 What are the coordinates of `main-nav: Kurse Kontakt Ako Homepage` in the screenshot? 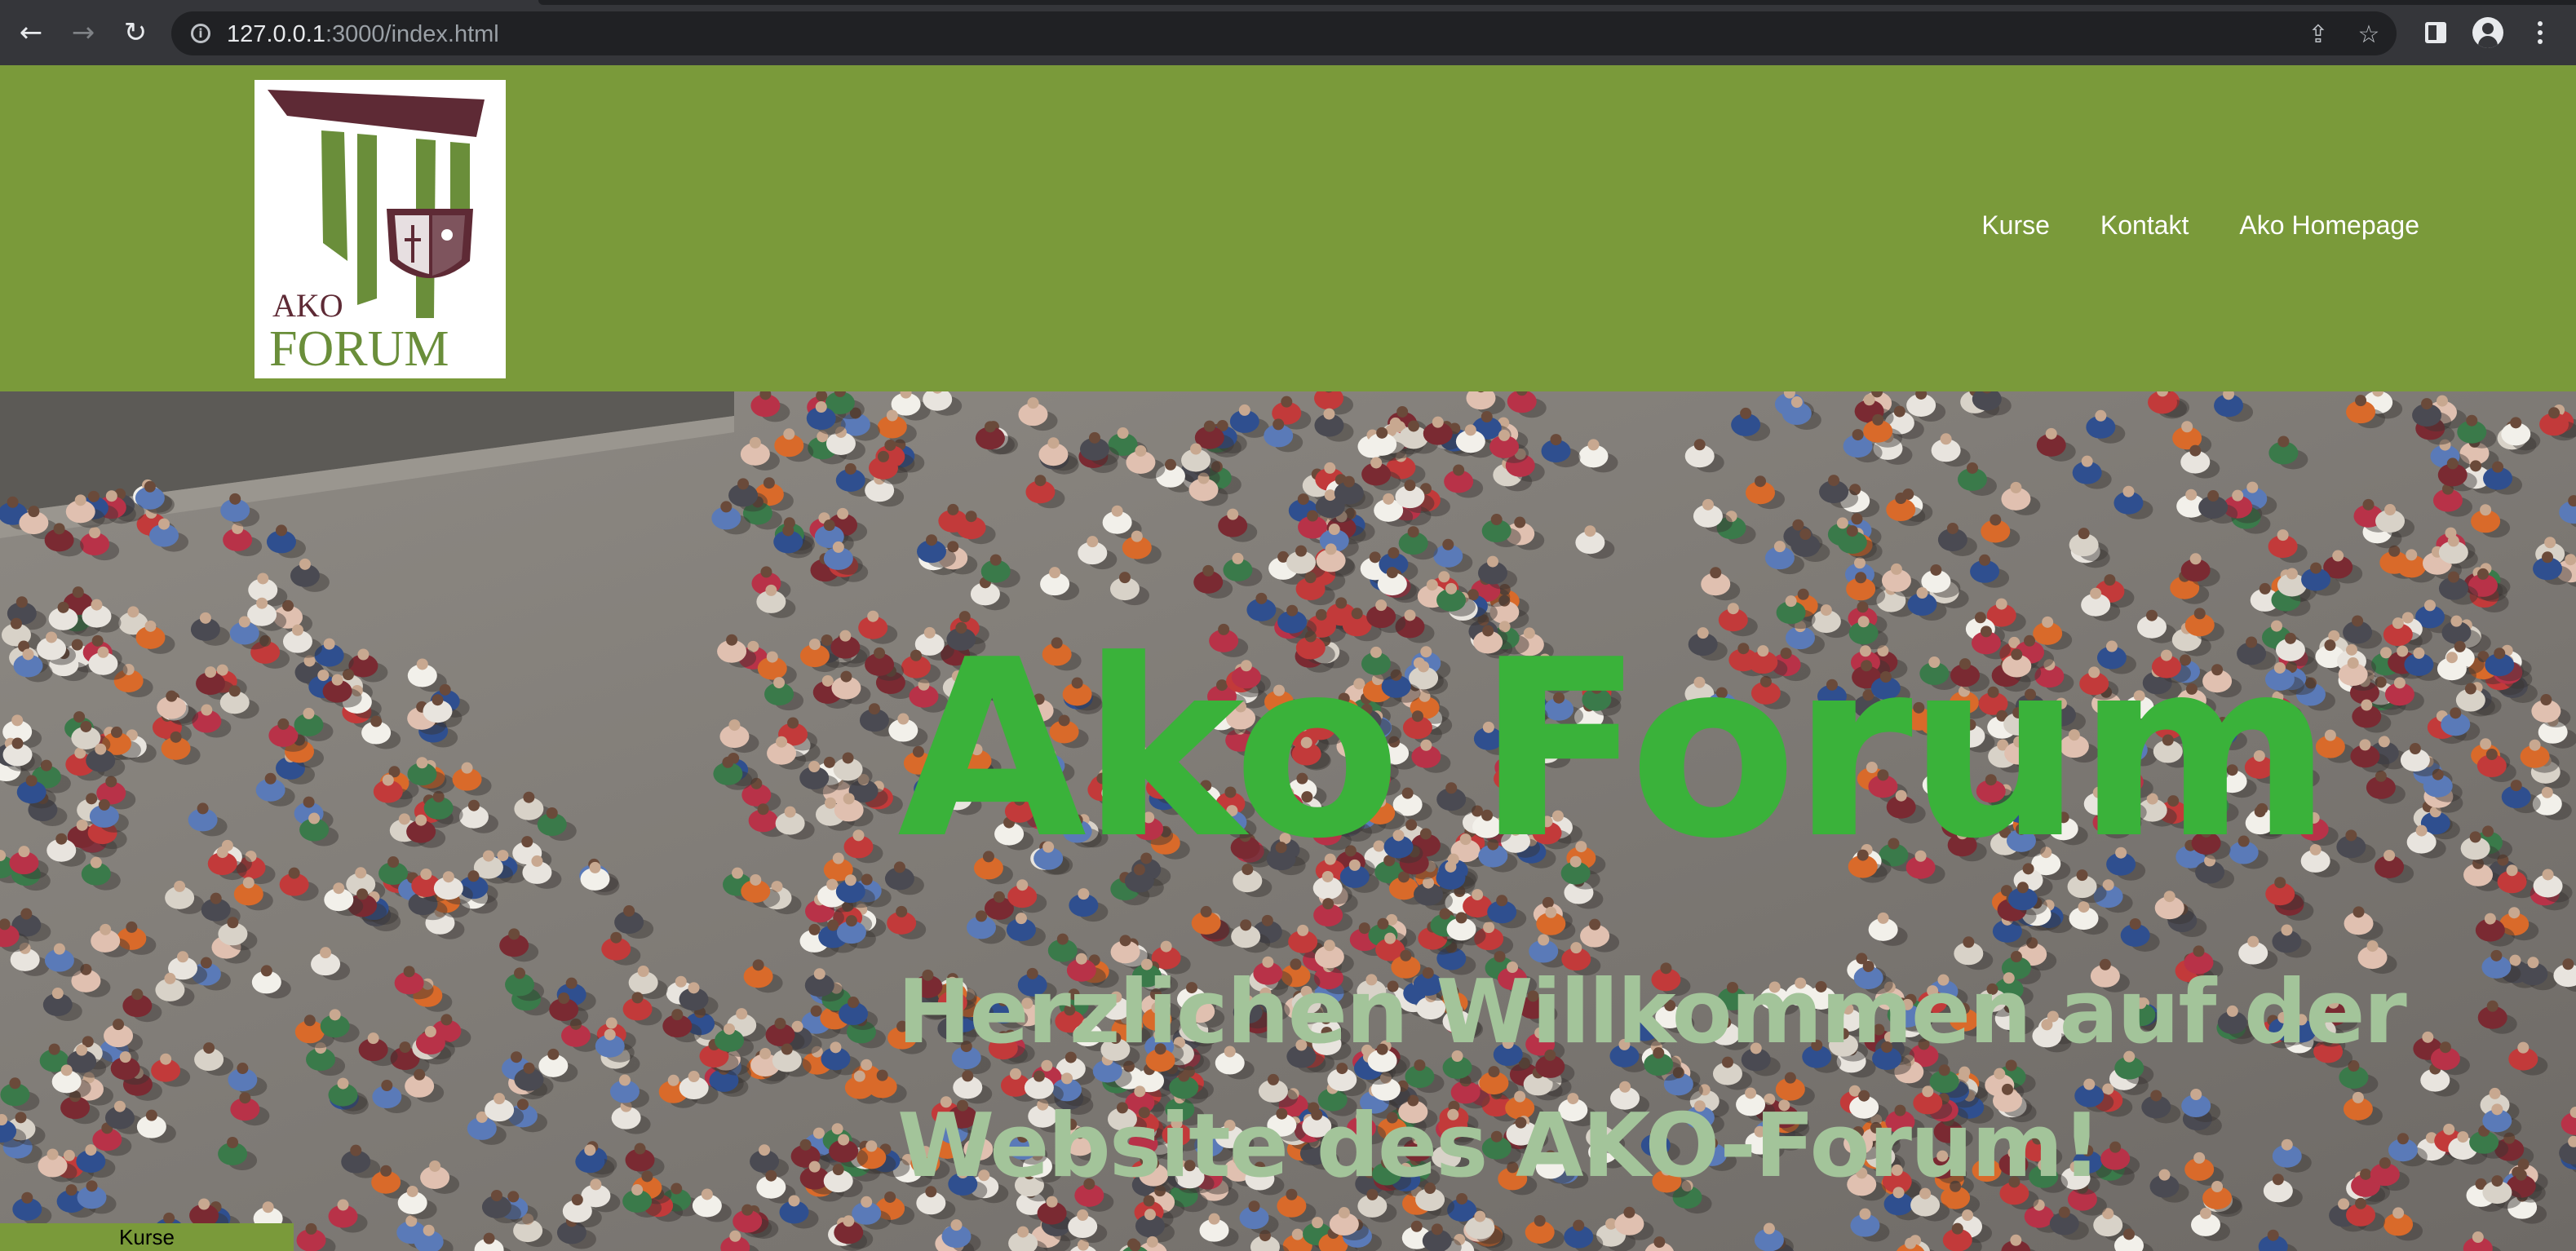 It's located at (2175, 225).